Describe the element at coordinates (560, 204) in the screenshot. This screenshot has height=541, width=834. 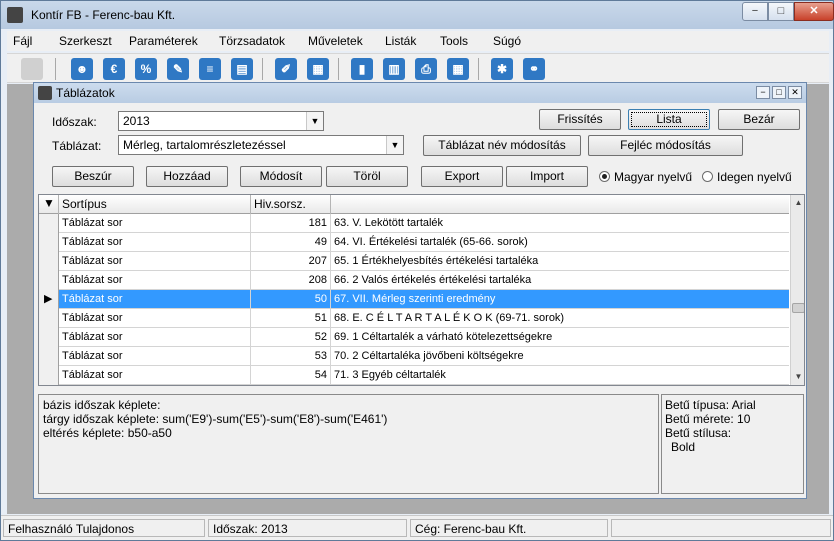
I see `header-text` at that location.